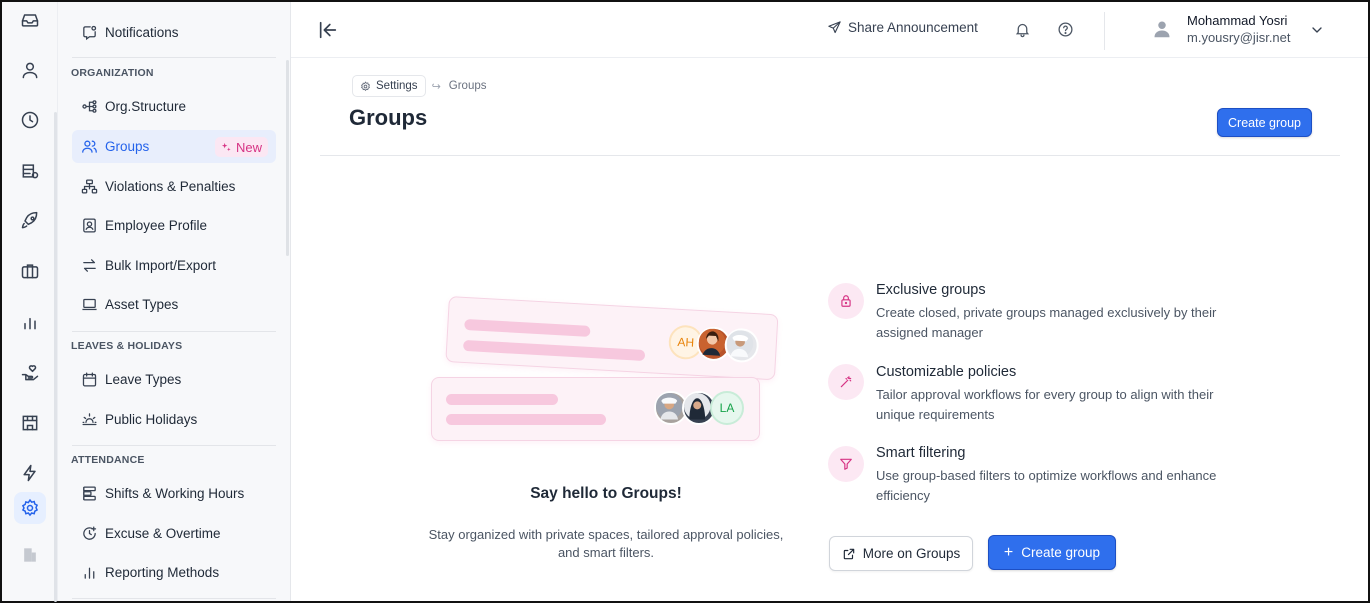 The height and width of the screenshot is (603, 1370). What do you see at coordinates (89, 420) in the screenshot?
I see `sunrise-icon` at bounding box center [89, 420].